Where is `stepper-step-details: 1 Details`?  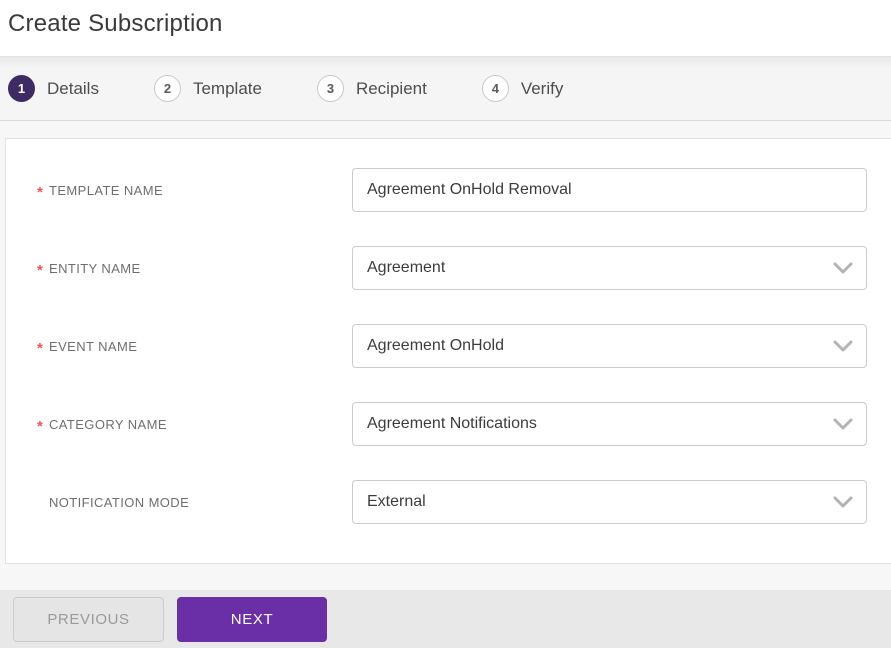
stepper-step-details: 1 Details is located at coordinates (53, 88).